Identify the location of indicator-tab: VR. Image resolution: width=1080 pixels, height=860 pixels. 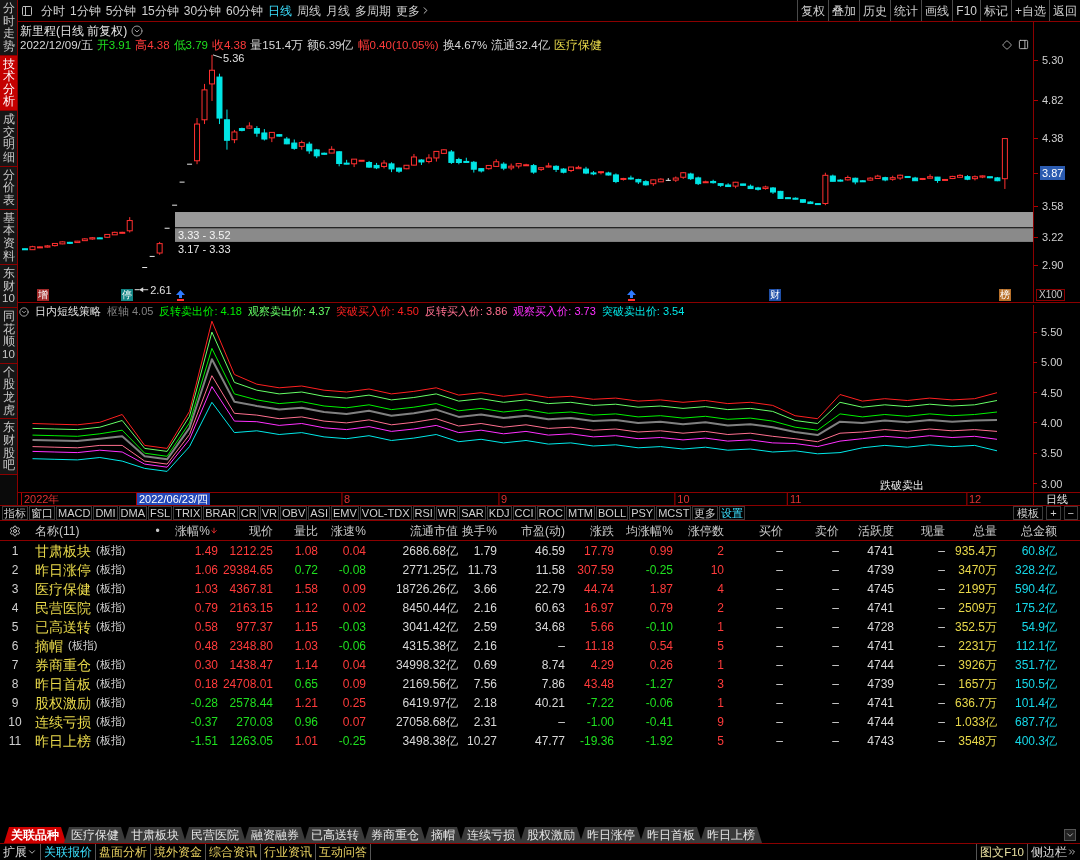
(269, 513).